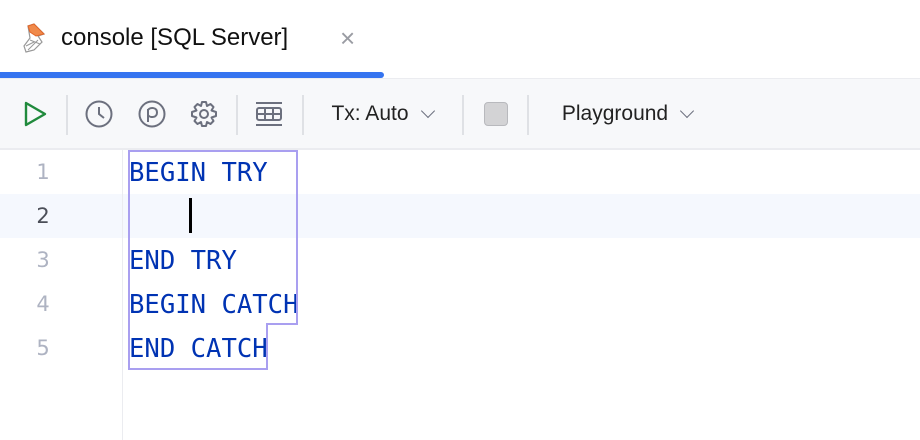 This screenshot has height=440, width=920. Describe the element at coordinates (213, 260) in the screenshot. I see `code-block-outline` at that location.